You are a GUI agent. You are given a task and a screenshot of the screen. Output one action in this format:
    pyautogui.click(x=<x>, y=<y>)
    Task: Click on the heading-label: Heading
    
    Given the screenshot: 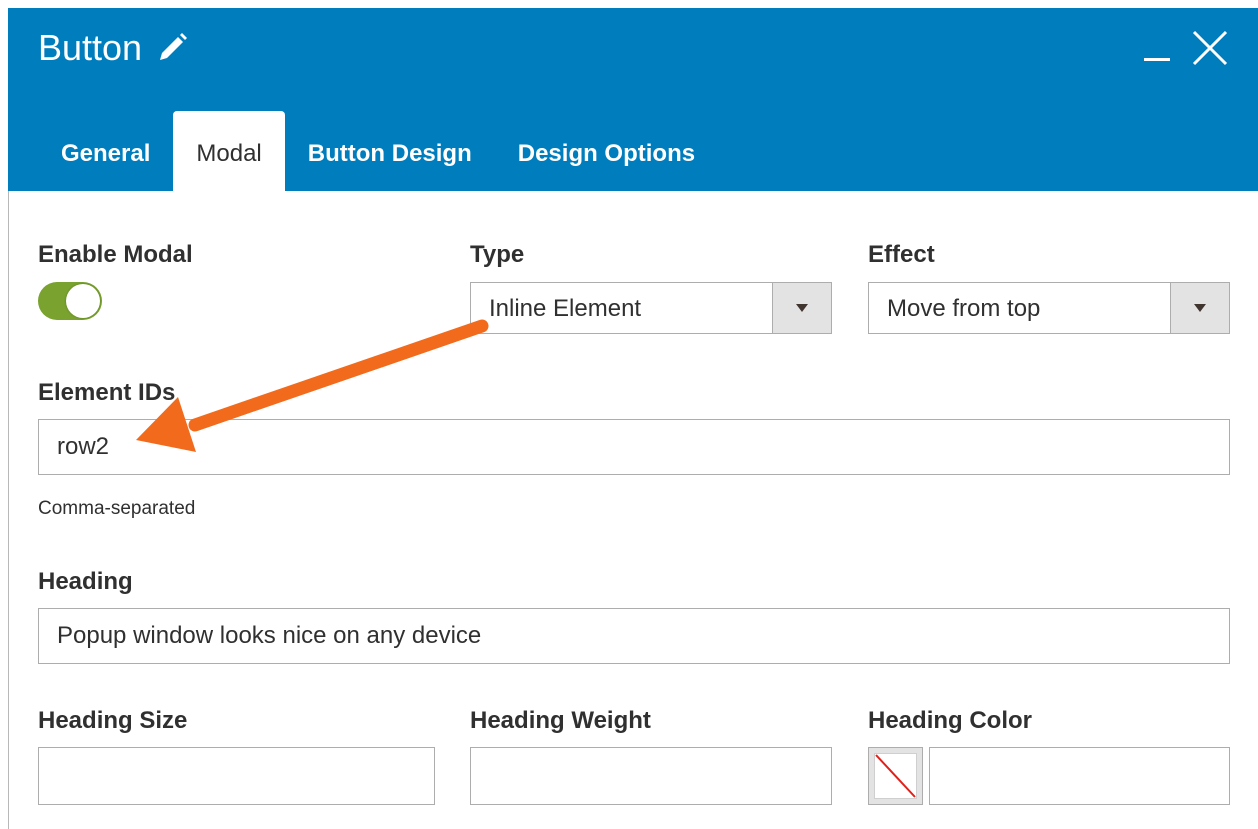 What is the action you would take?
    pyautogui.click(x=85, y=581)
    